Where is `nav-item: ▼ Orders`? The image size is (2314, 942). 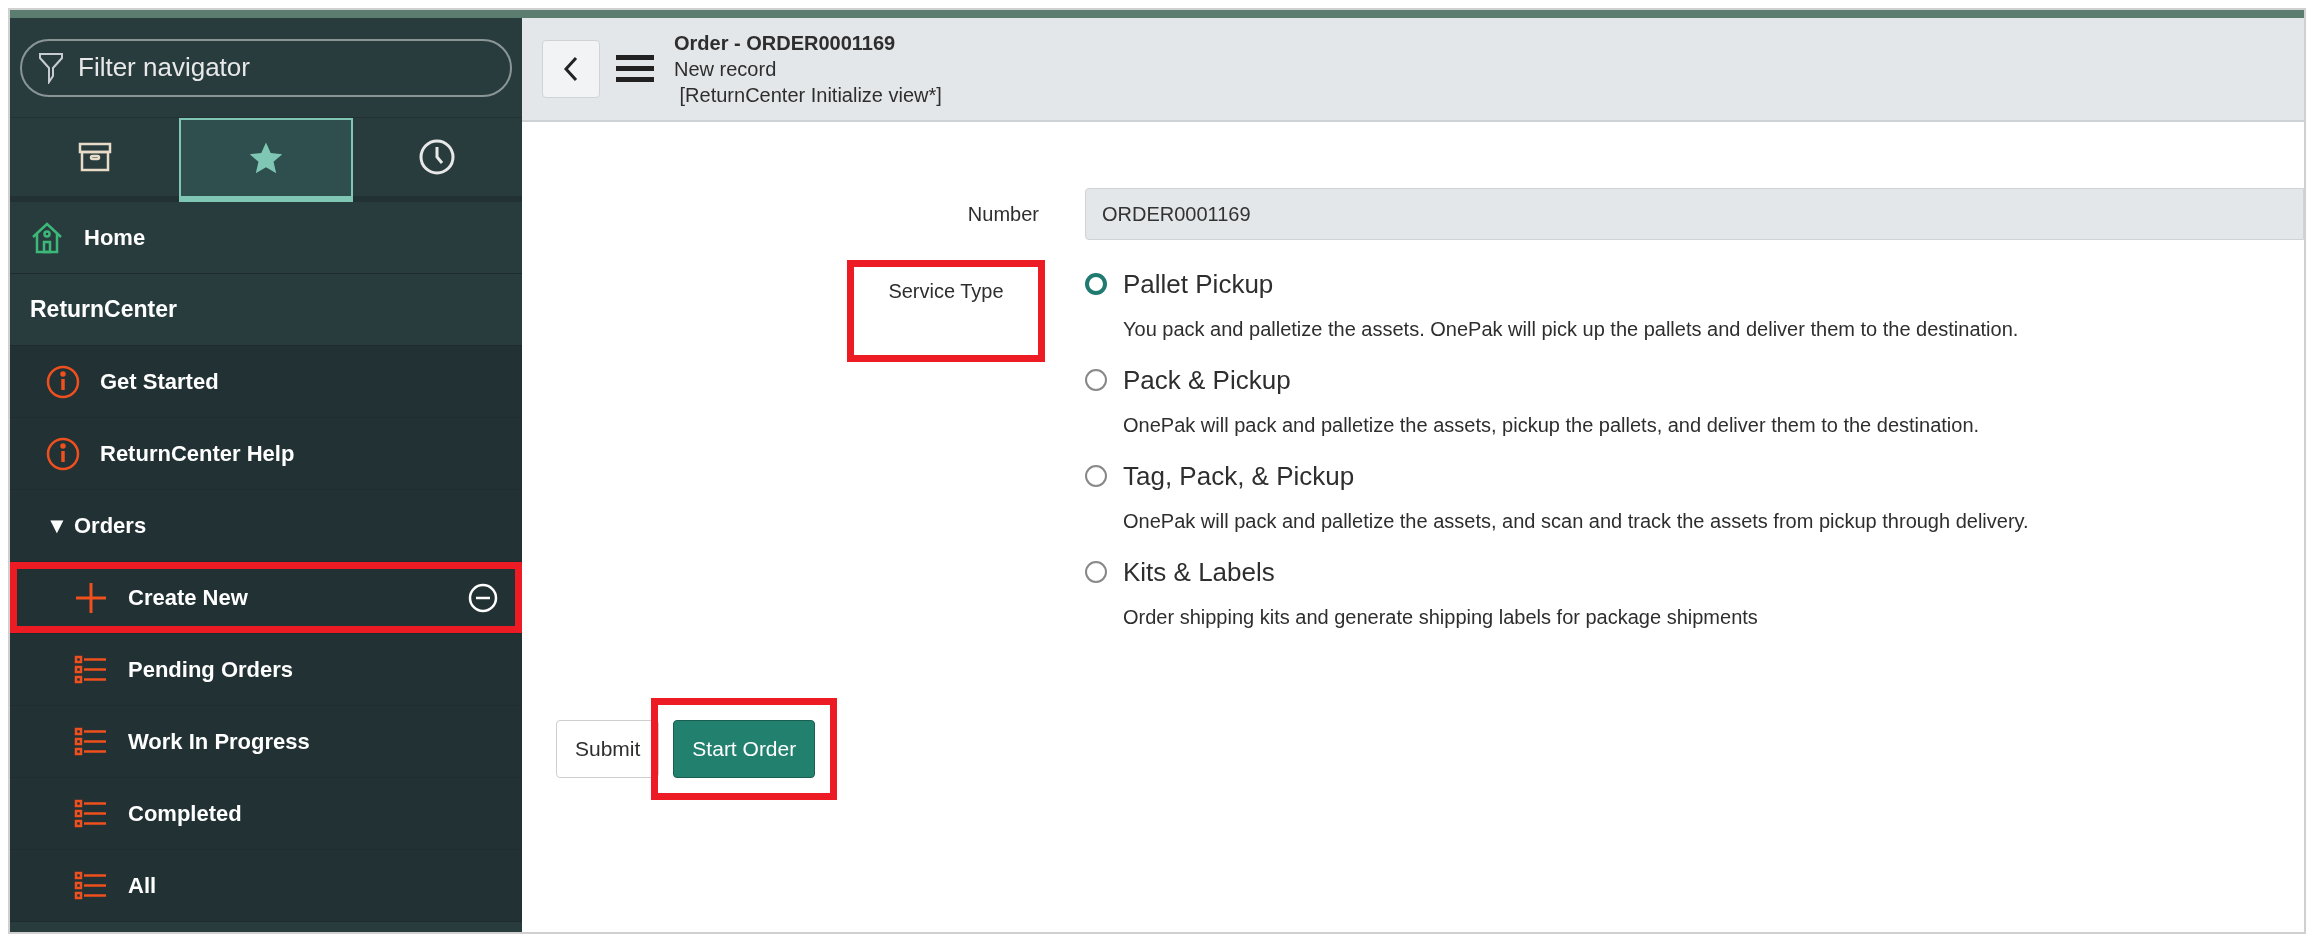 nav-item: ▼ Orders is located at coordinates (266, 525).